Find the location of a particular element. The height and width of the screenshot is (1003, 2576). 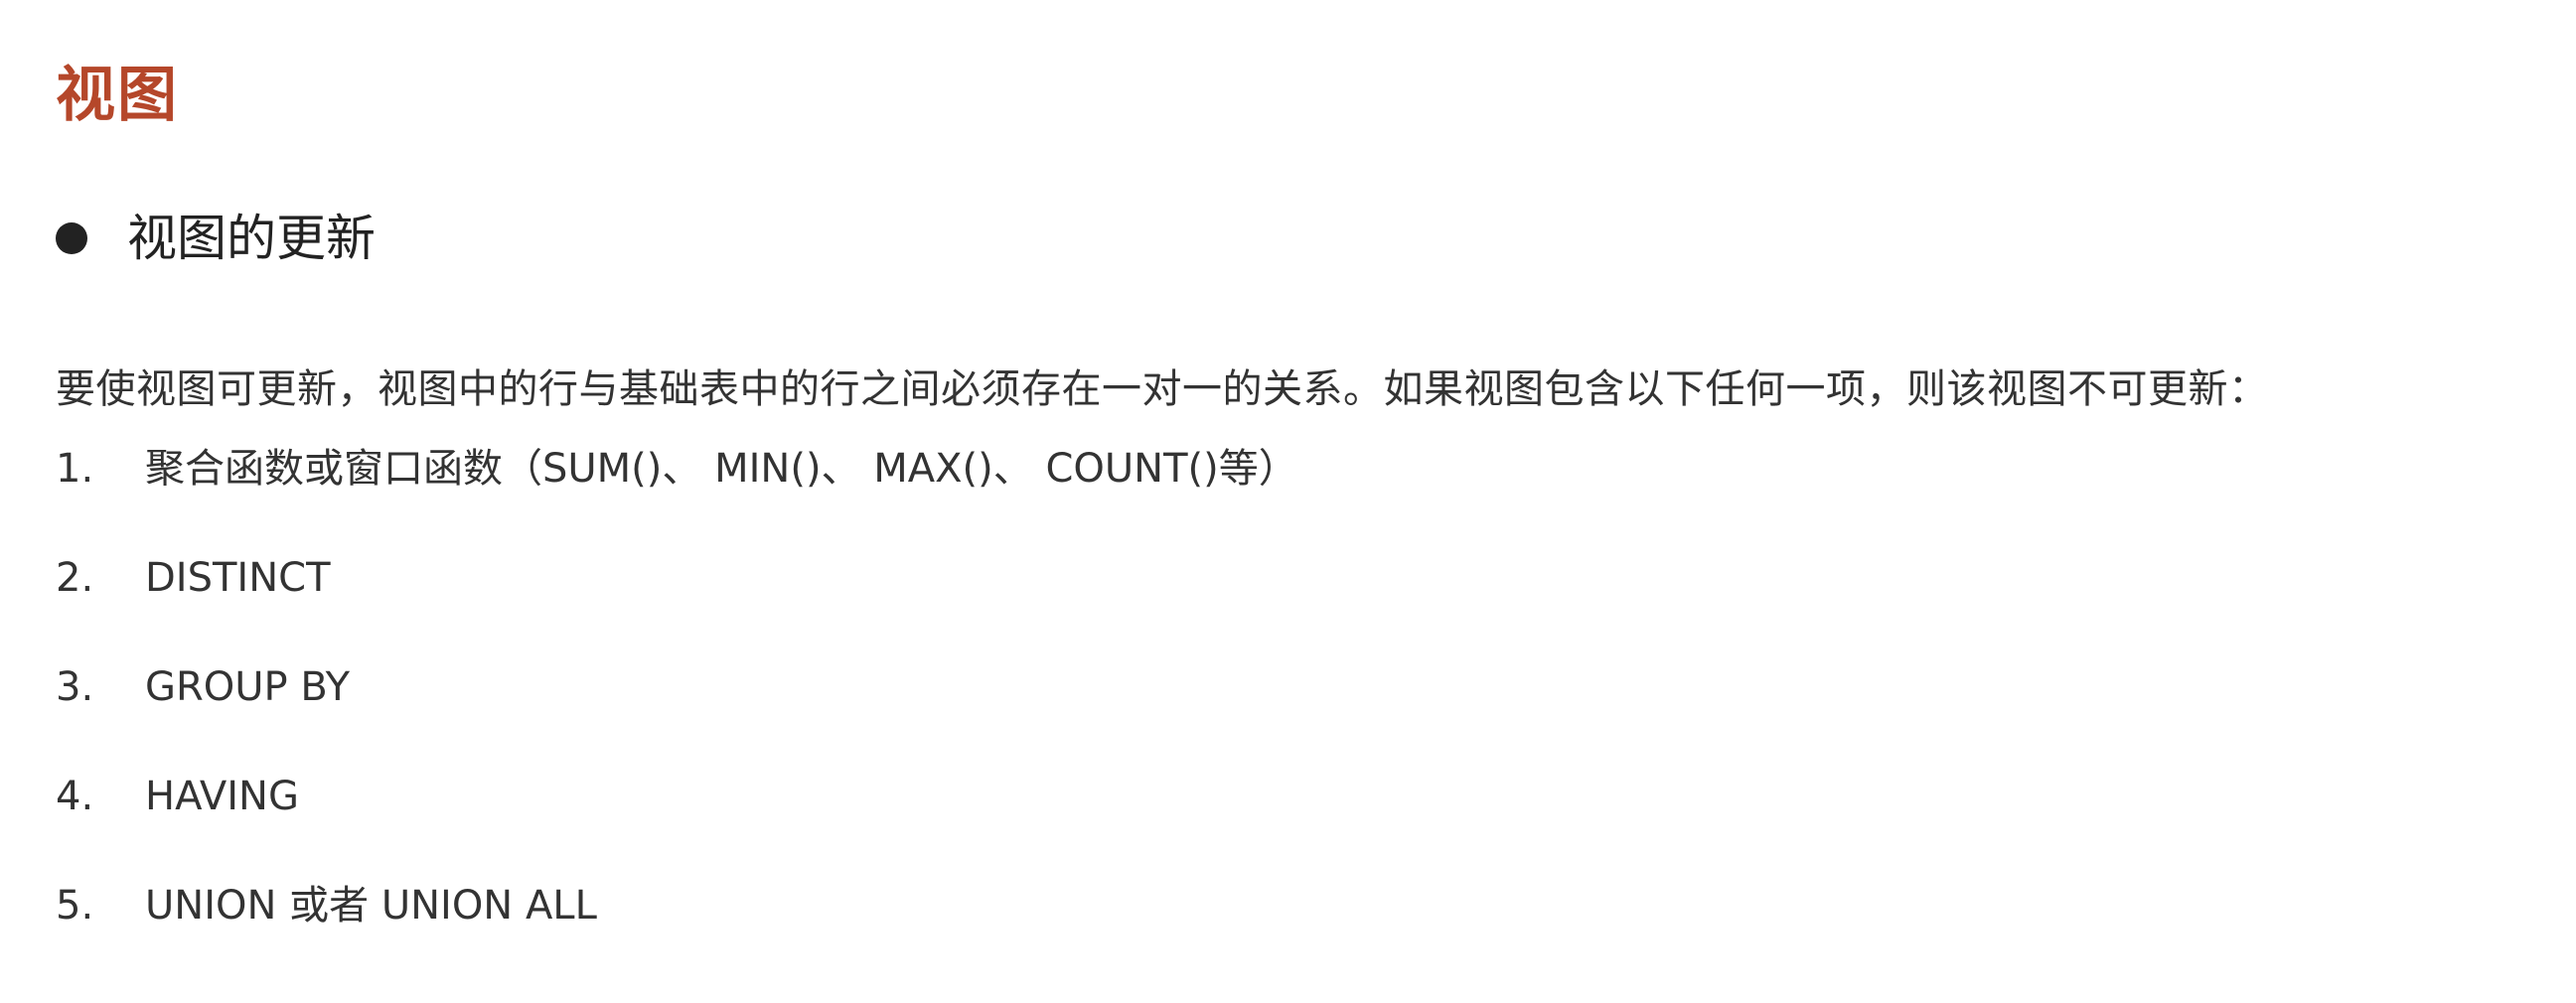

section-heading: 视图的更新 is located at coordinates (216, 239).